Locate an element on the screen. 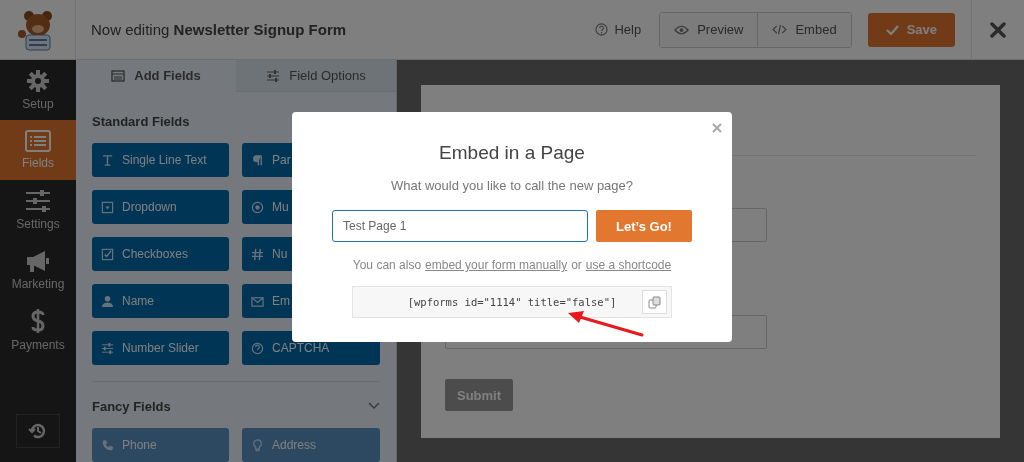 This screenshot has height=462, width=1024. helper-text: You can also is located at coordinates (387, 265).